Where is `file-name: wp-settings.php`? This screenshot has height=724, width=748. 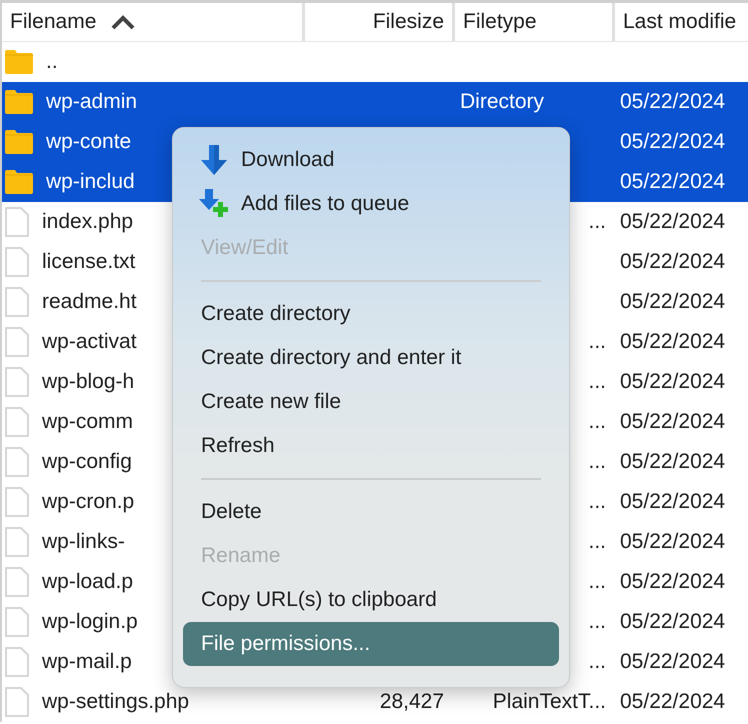
file-name: wp-settings.php is located at coordinates (116, 702).